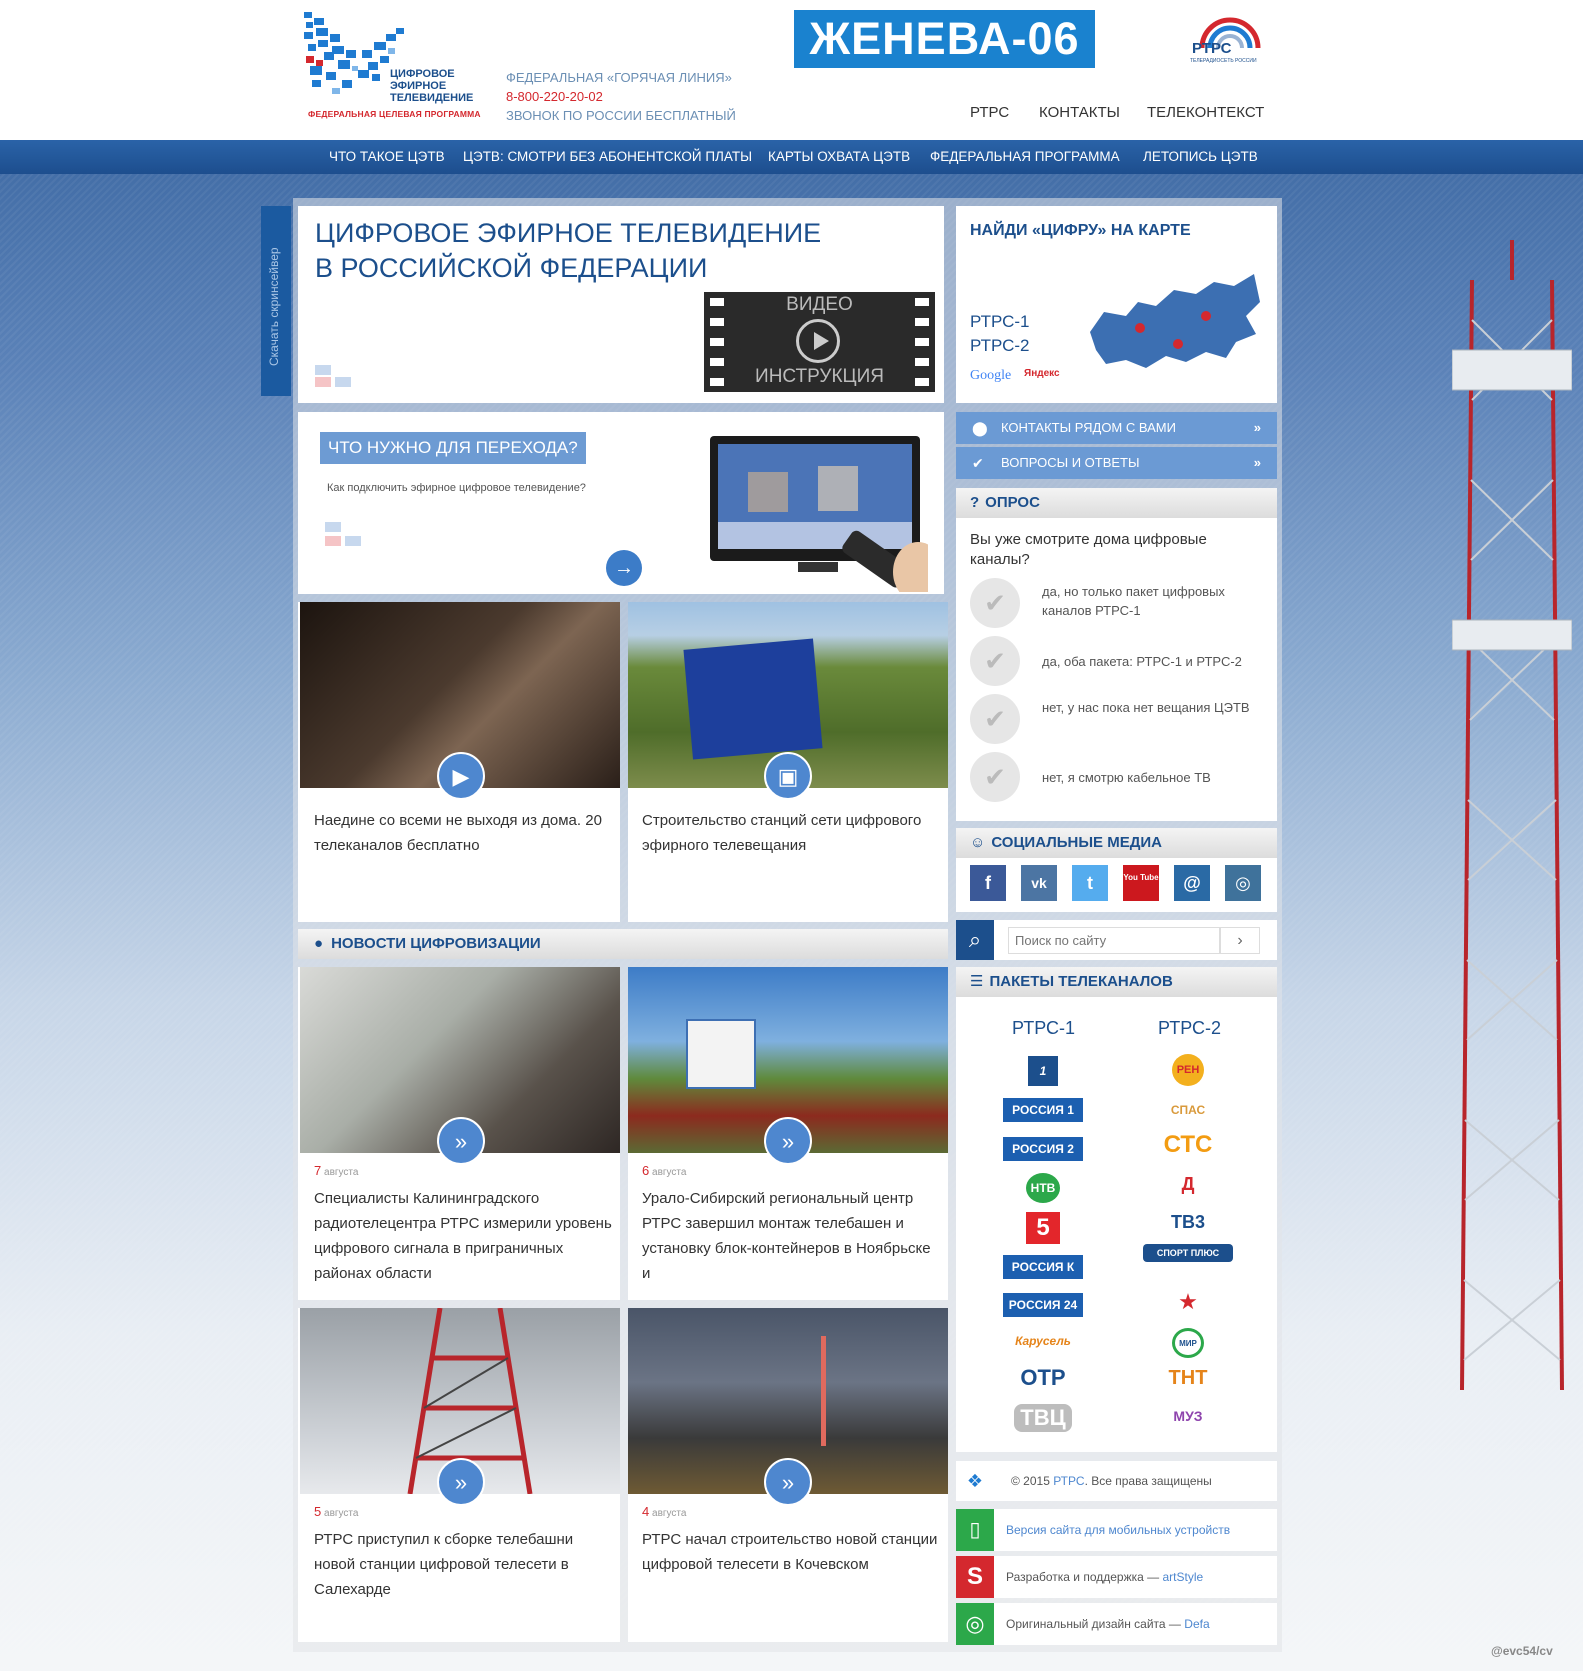 Image resolution: width=1583 pixels, height=1671 pixels. Describe the element at coordinates (1080, 231) in the screenshot. I see `map-title: НАЙДИ «ЦИФРУ» НА КАРТЕ` at that location.